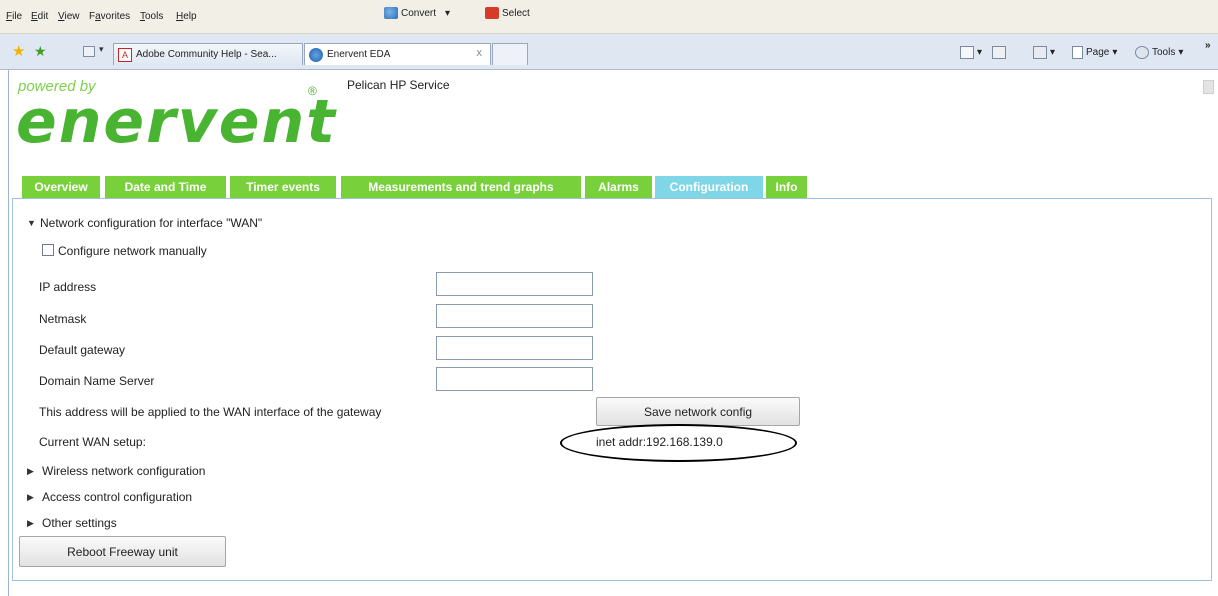 Image resolution: width=1218 pixels, height=596 pixels. What do you see at coordinates (122, 551) in the screenshot?
I see `reboot-freeway-button: Reboot Freeway unit` at bounding box center [122, 551].